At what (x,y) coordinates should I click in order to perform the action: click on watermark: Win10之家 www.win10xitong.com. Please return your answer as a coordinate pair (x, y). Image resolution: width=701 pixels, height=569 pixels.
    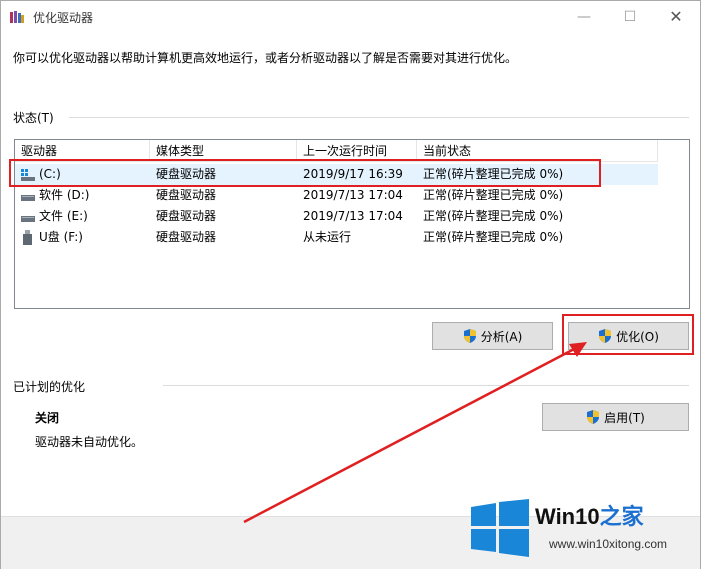
    Looking at the image, I should click on (585, 532).